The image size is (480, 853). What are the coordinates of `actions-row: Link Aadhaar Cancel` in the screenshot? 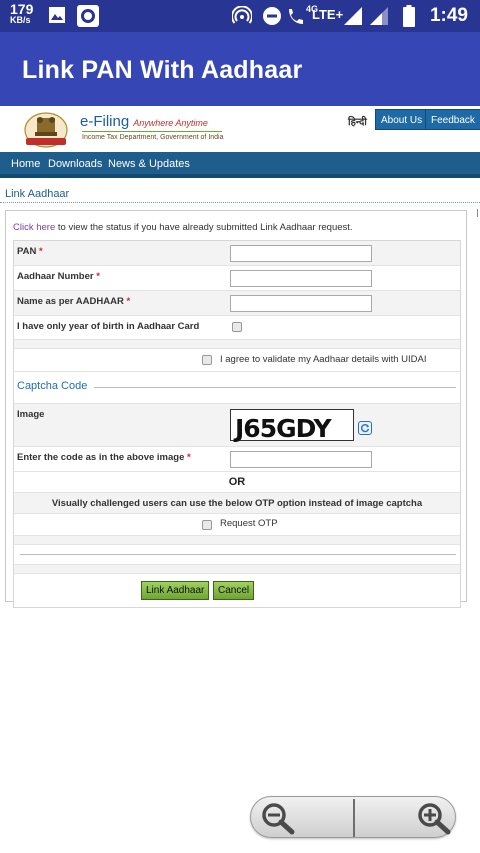 It's located at (237, 590).